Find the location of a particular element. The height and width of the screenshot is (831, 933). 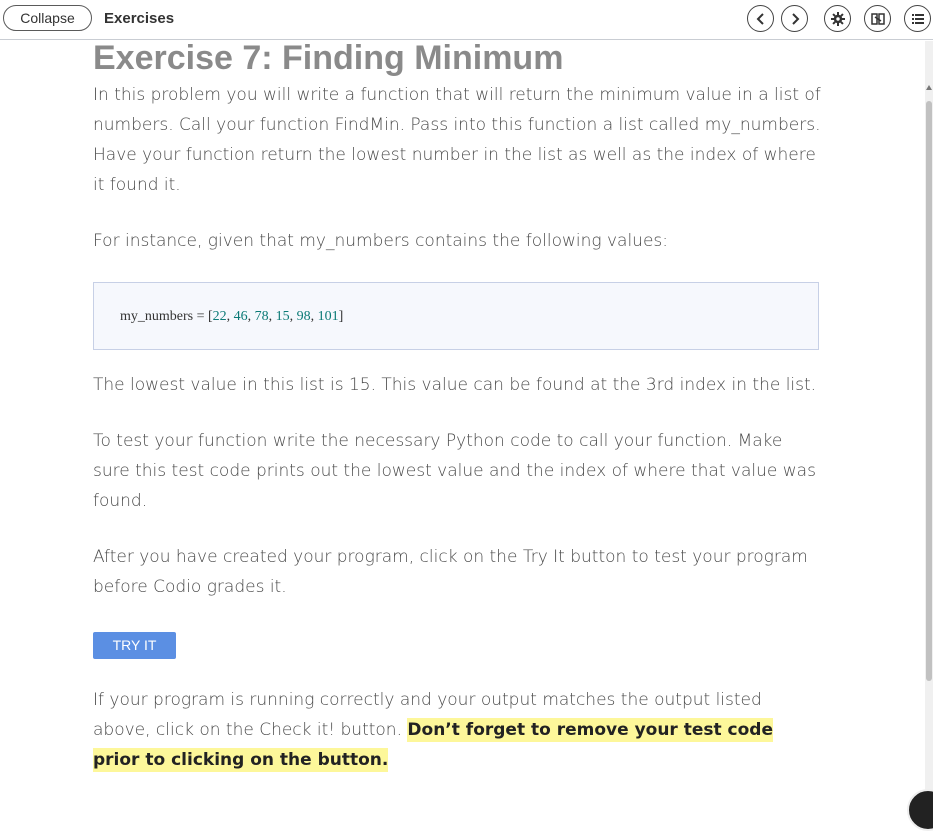

chevron-left-icon is located at coordinates (761, 19).